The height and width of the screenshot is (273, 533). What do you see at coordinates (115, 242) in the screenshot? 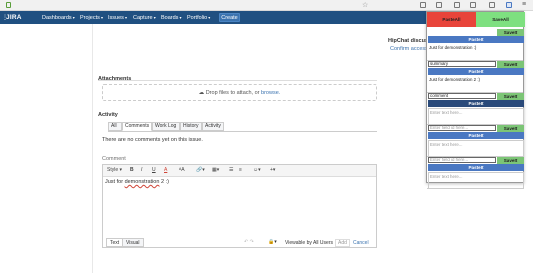
I see `tab-text-mode: Text` at bounding box center [115, 242].